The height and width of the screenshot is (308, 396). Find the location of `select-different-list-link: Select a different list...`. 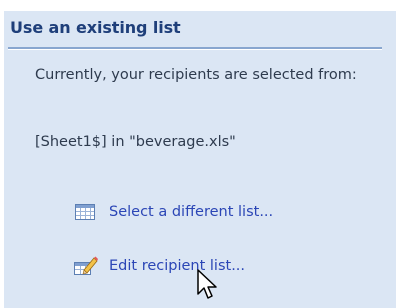

select-different-list-link: Select a different list... is located at coordinates (172, 212).